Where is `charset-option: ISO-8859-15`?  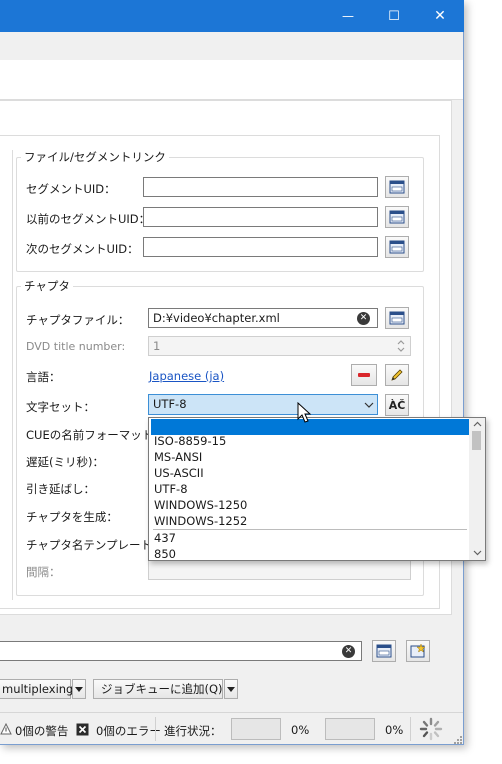 charset-option: ISO-8859-15 is located at coordinates (310, 441).